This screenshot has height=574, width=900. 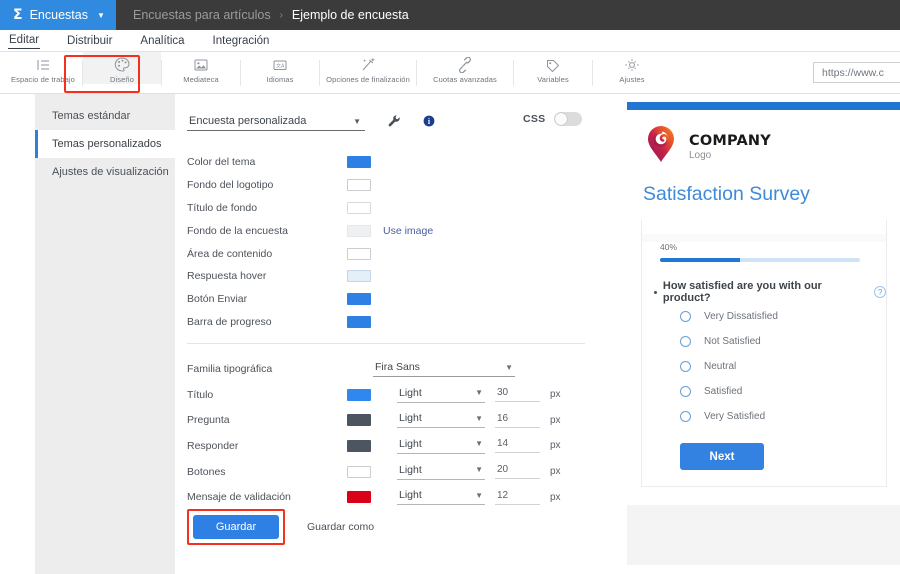 I want to click on svg-text: A, so click(x=283, y=66).